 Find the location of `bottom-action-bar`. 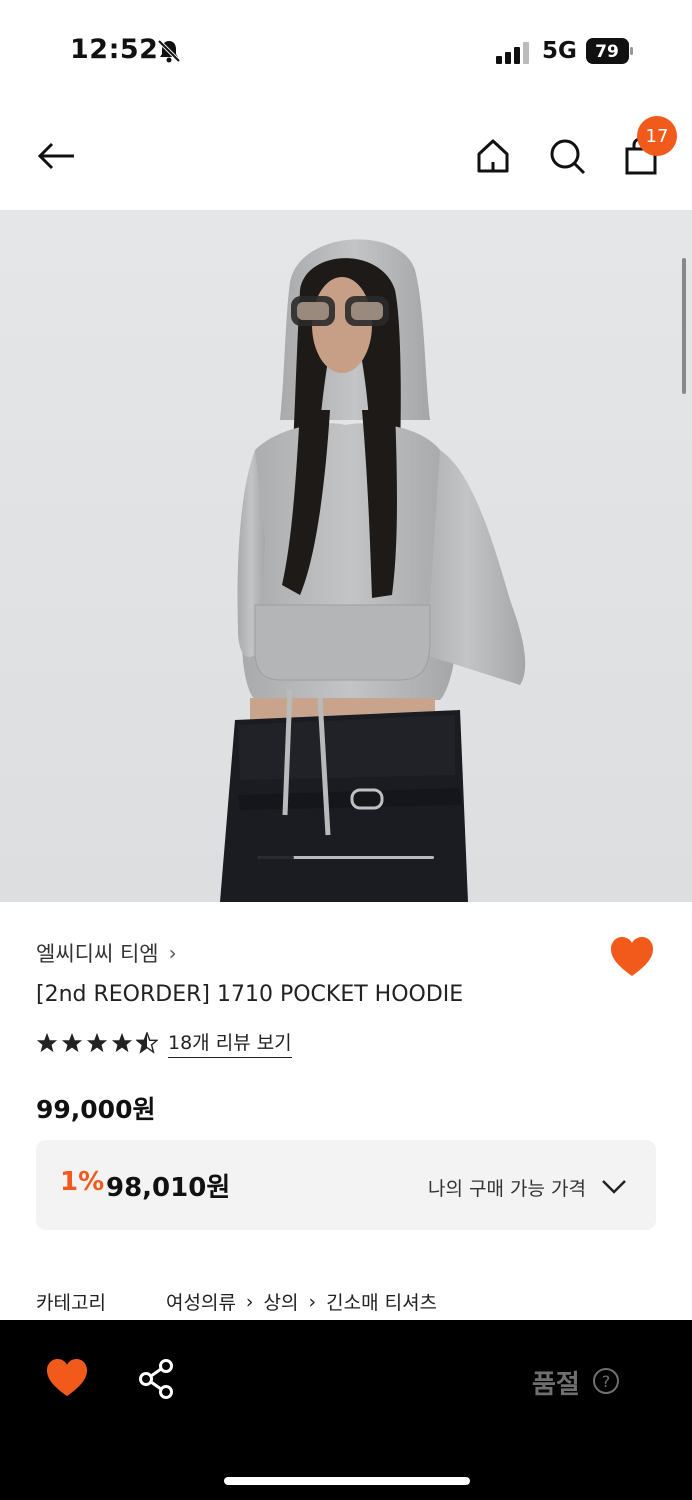

bottom-action-bar is located at coordinates (346, 1410).